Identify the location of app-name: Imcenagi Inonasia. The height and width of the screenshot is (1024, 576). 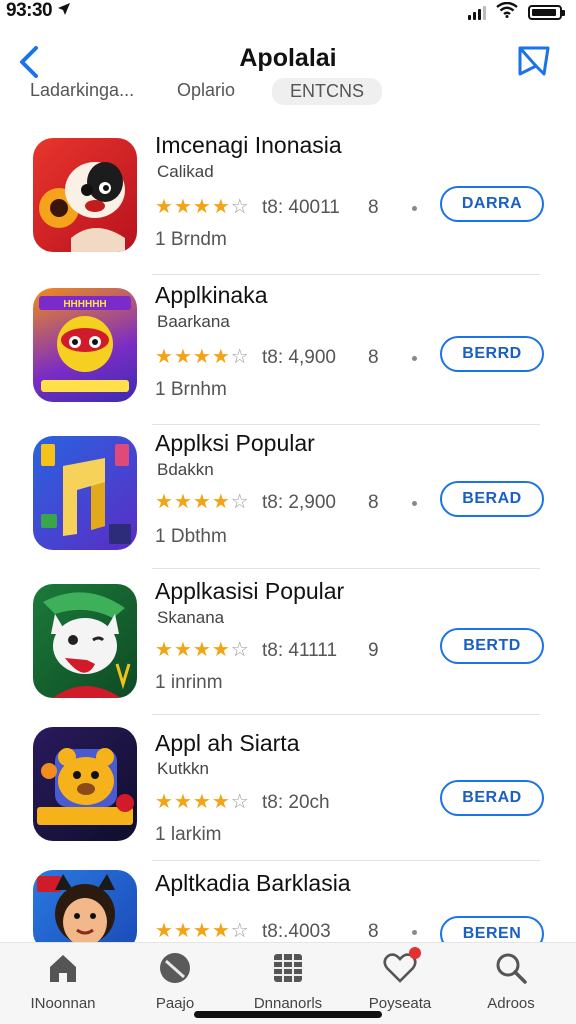
(248, 145).